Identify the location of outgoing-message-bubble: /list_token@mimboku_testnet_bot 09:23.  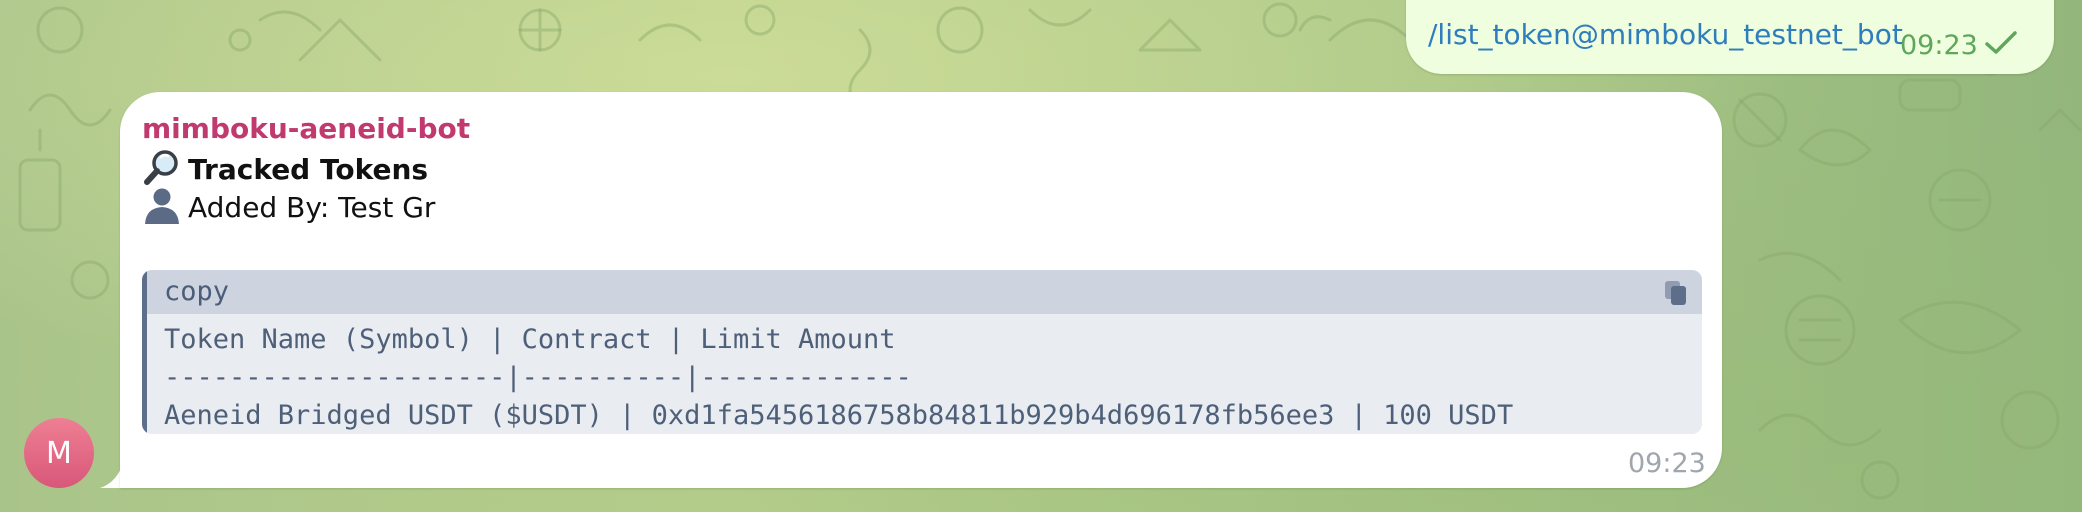
(1730, 37).